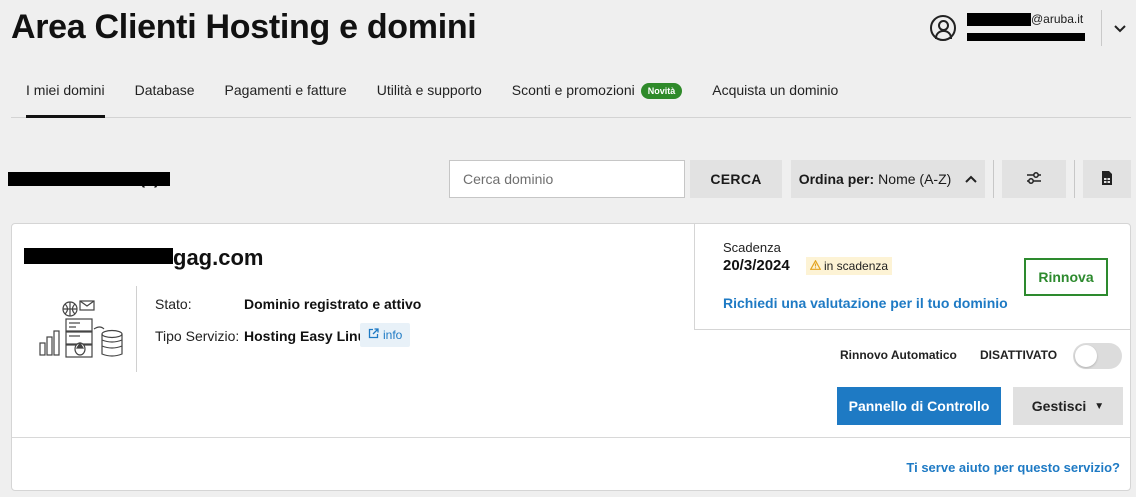 Image resolution: width=1136 pixels, height=497 pixels. Describe the element at coordinates (856, 266) in the screenshot. I see `expiry-status-text: in scadenza` at that location.